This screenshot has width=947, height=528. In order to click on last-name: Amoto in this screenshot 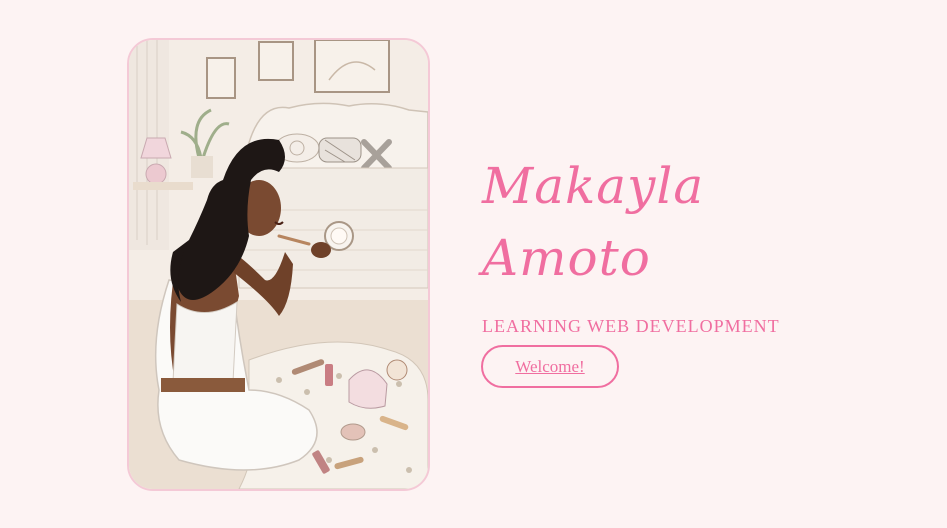, I will do `click(566, 258)`.